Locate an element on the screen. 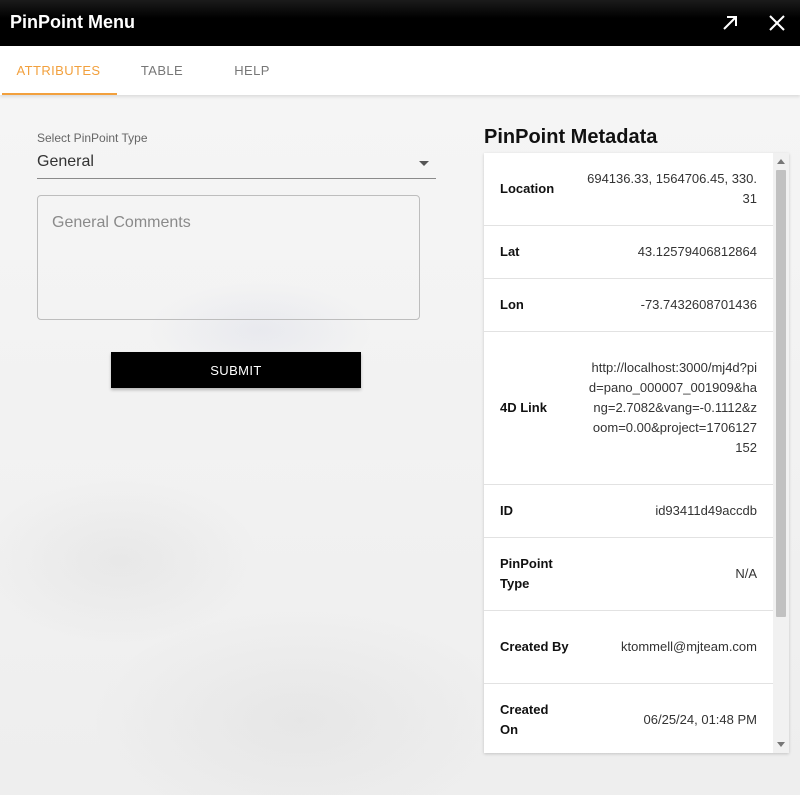  chevron-down-icon is located at coordinates (424, 163).